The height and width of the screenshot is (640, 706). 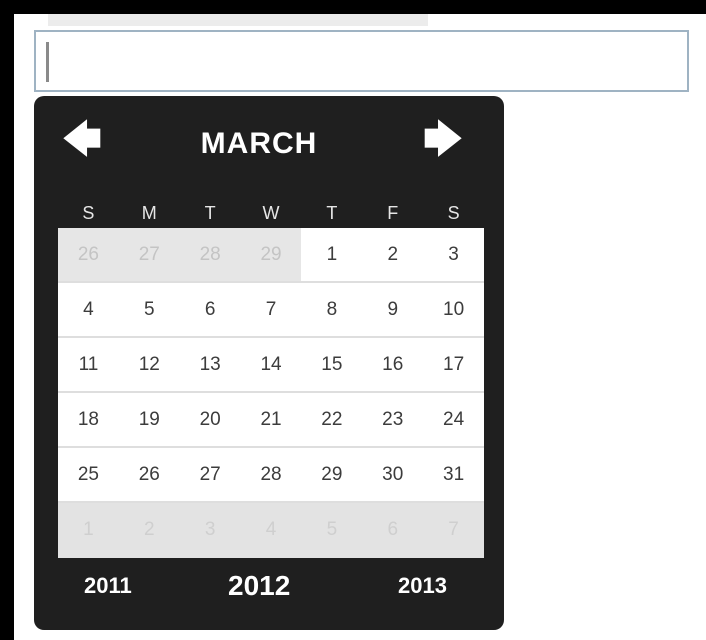 I want to click on day-cell: 14, so click(x=271, y=364).